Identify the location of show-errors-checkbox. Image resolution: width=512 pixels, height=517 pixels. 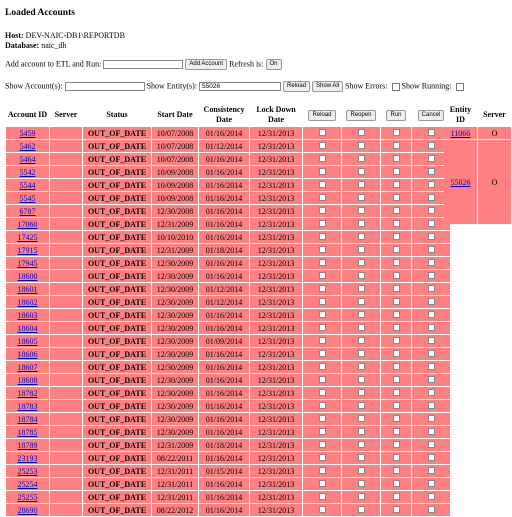
(395, 86).